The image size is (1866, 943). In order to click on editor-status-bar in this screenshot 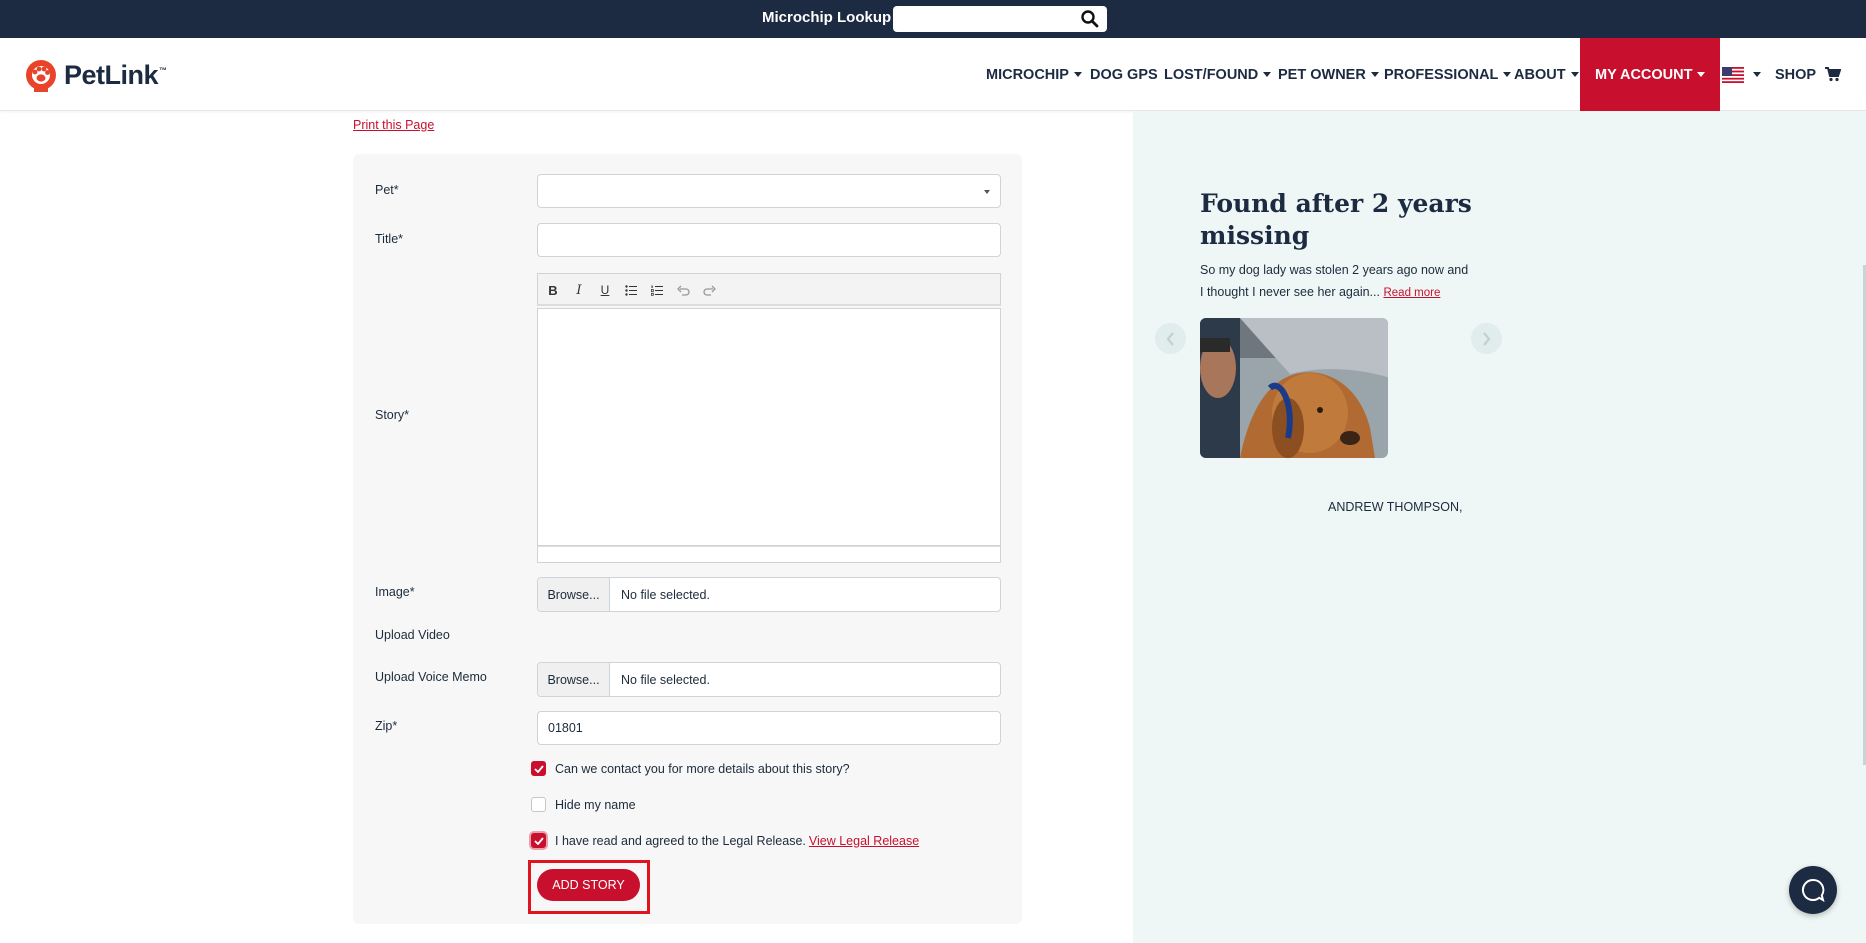, I will do `click(769, 554)`.